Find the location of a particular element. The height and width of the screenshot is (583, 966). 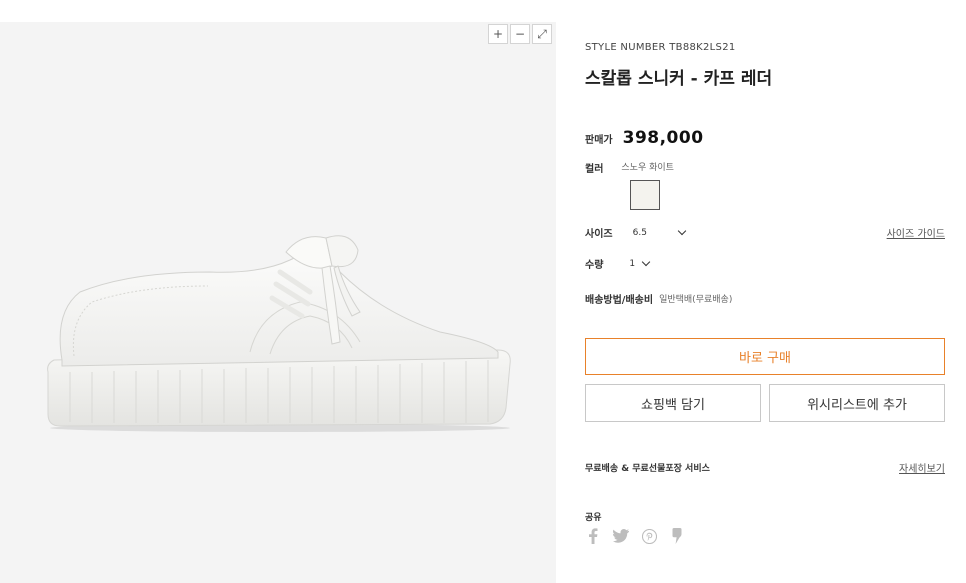

quantity-label: 수량 is located at coordinates (594, 265).